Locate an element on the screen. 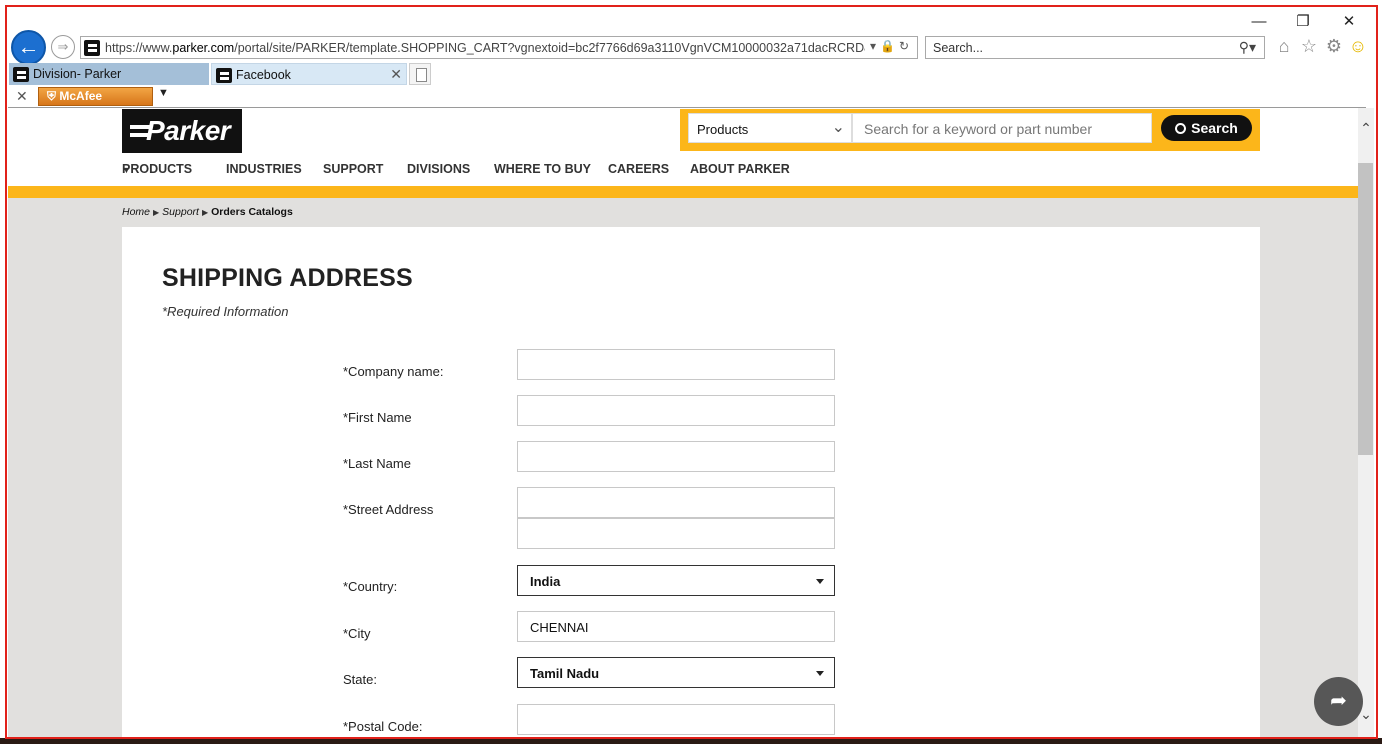 This screenshot has width=1382, height=744. nav-item-industries: INDUSTRIES is located at coordinates (264, 169).